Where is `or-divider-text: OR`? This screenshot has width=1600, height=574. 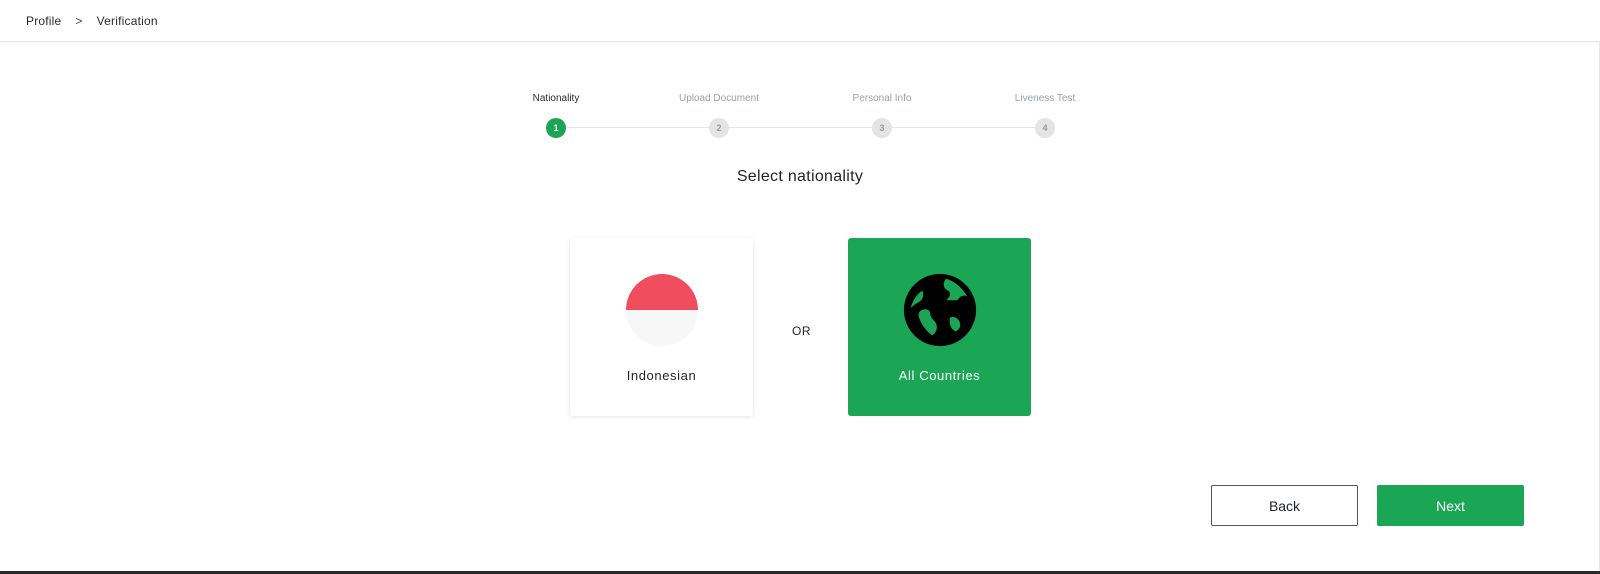
or-divider-text: OR is located at coordinates (801, 331).